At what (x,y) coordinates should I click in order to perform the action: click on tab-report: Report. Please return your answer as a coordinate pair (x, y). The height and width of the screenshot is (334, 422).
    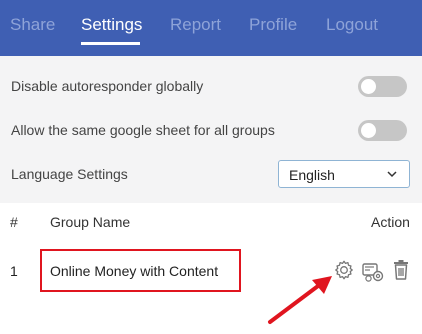
    Looking at the image, I should click on (195, 25).